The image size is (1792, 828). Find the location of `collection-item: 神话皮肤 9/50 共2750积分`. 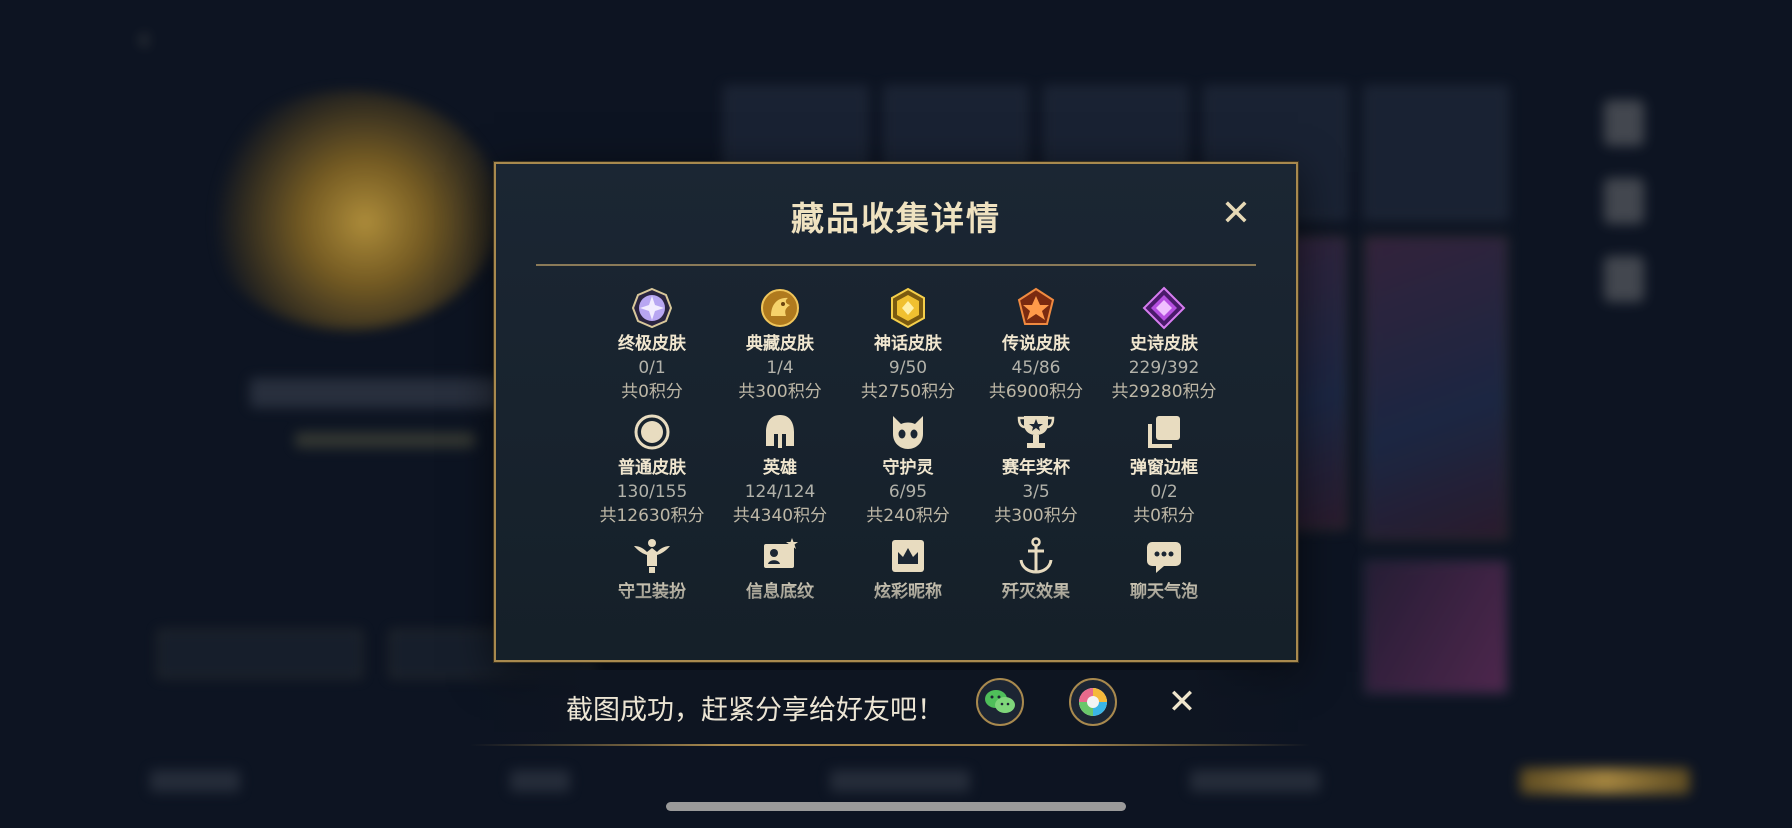

collection-item: 神话皮肤 9/50 共2750积分 is located at coordinates (908, 345).